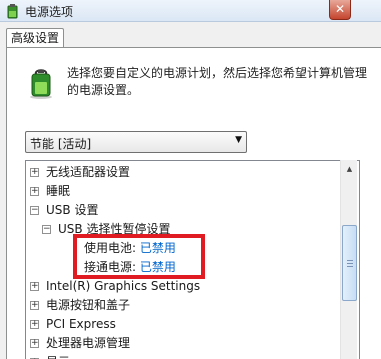  I want to click on tree-item-label: Intel(R) Graphics Settings, so click(123, 286).